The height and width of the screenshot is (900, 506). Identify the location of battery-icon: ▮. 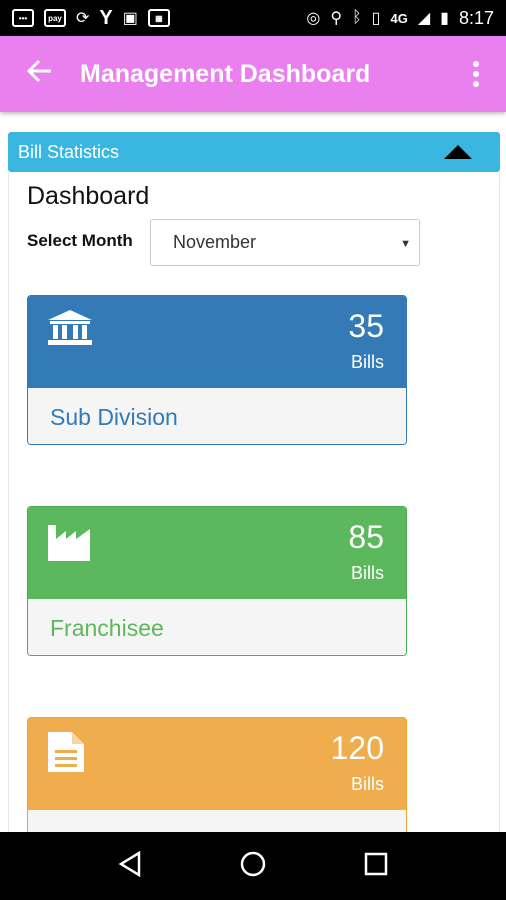
(444, 18).